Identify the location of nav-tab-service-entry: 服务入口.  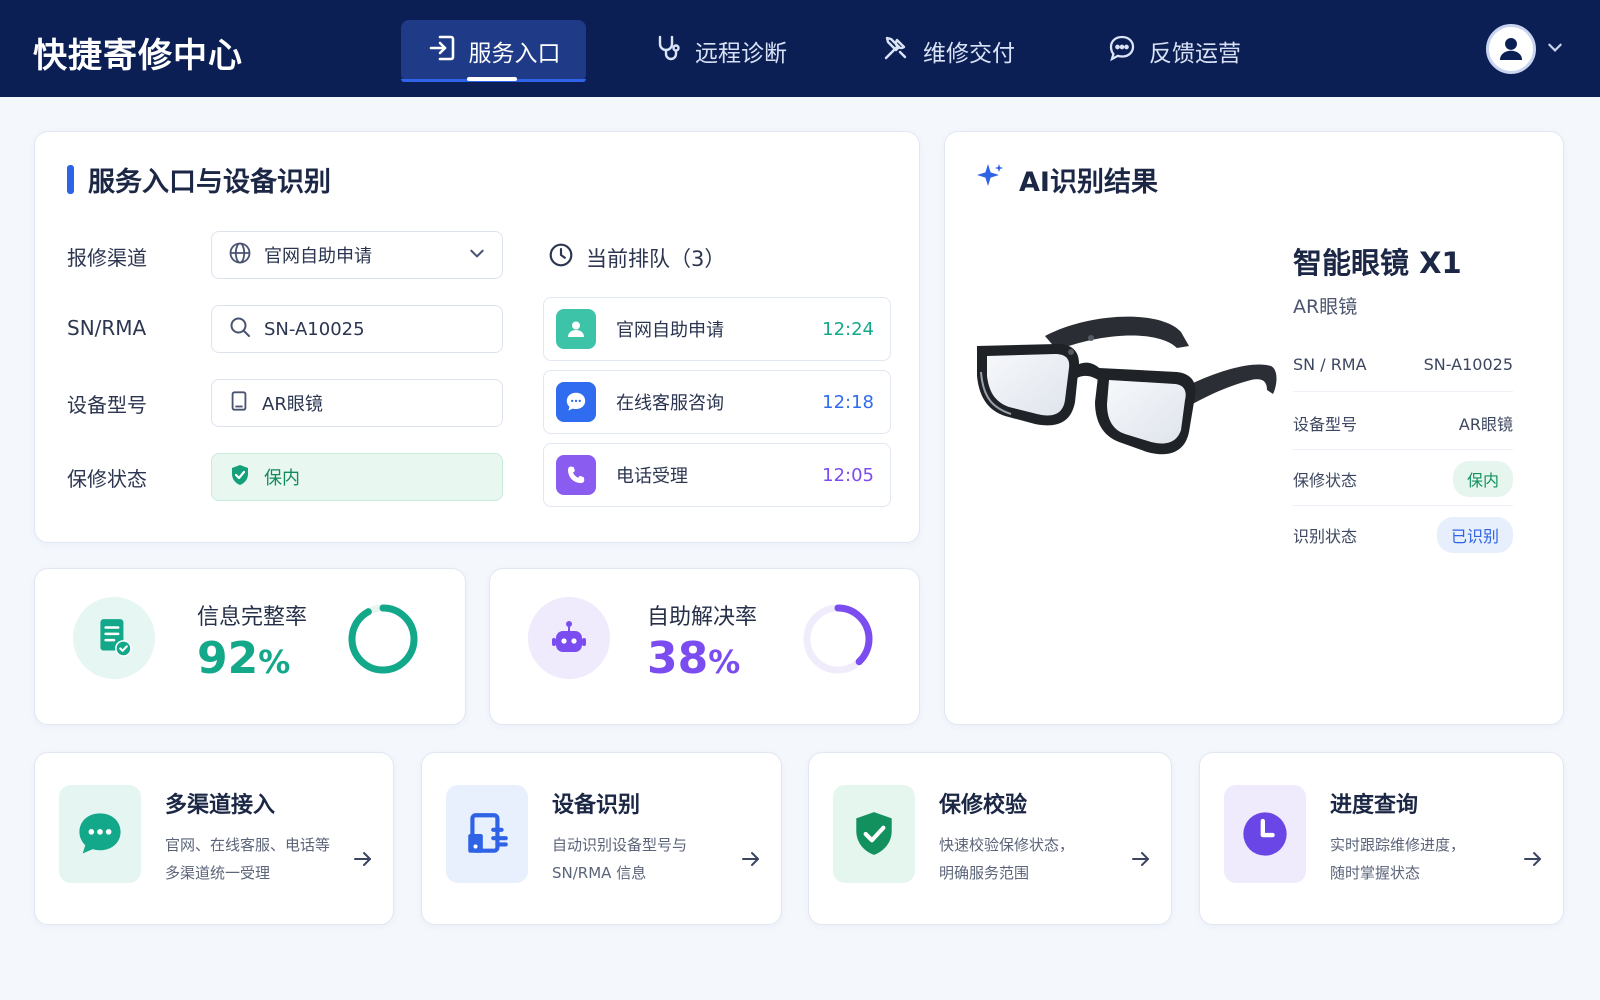
(493, 51).